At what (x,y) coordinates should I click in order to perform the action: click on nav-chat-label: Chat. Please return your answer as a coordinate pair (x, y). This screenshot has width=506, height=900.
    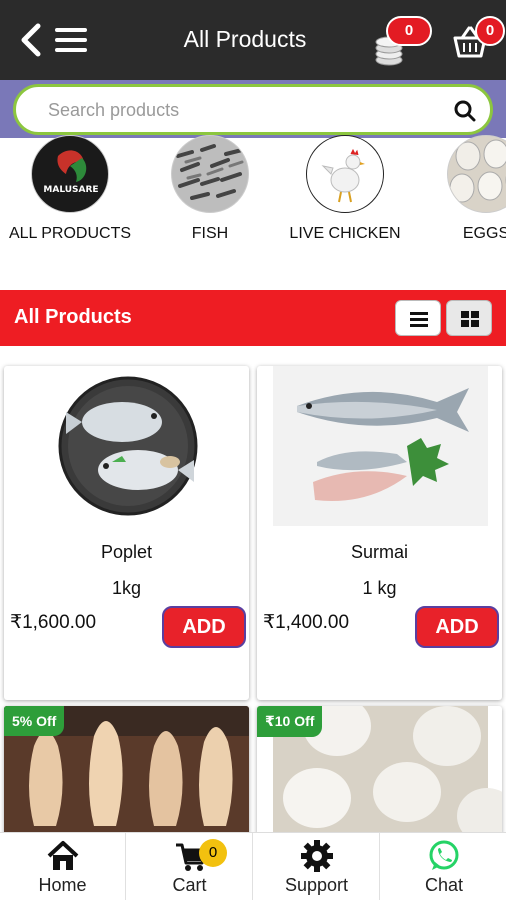
    Looking at the image, I should click on (444, 885).